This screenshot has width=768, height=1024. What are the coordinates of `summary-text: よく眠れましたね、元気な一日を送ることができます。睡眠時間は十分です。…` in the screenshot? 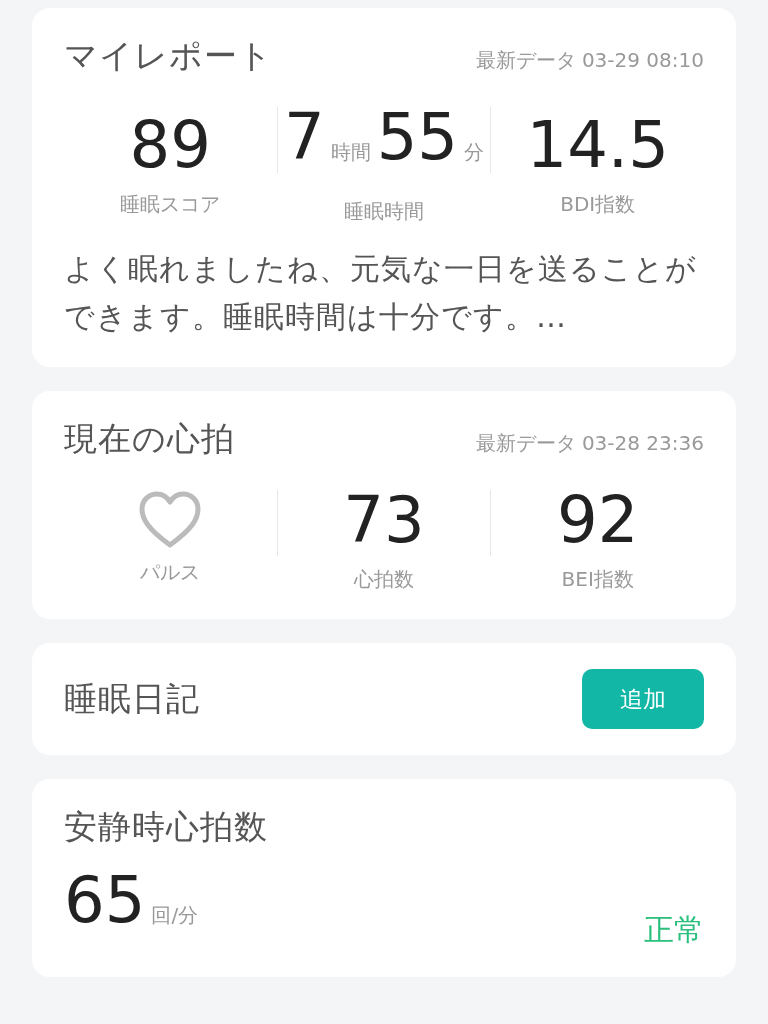 It's located at (381, 293).